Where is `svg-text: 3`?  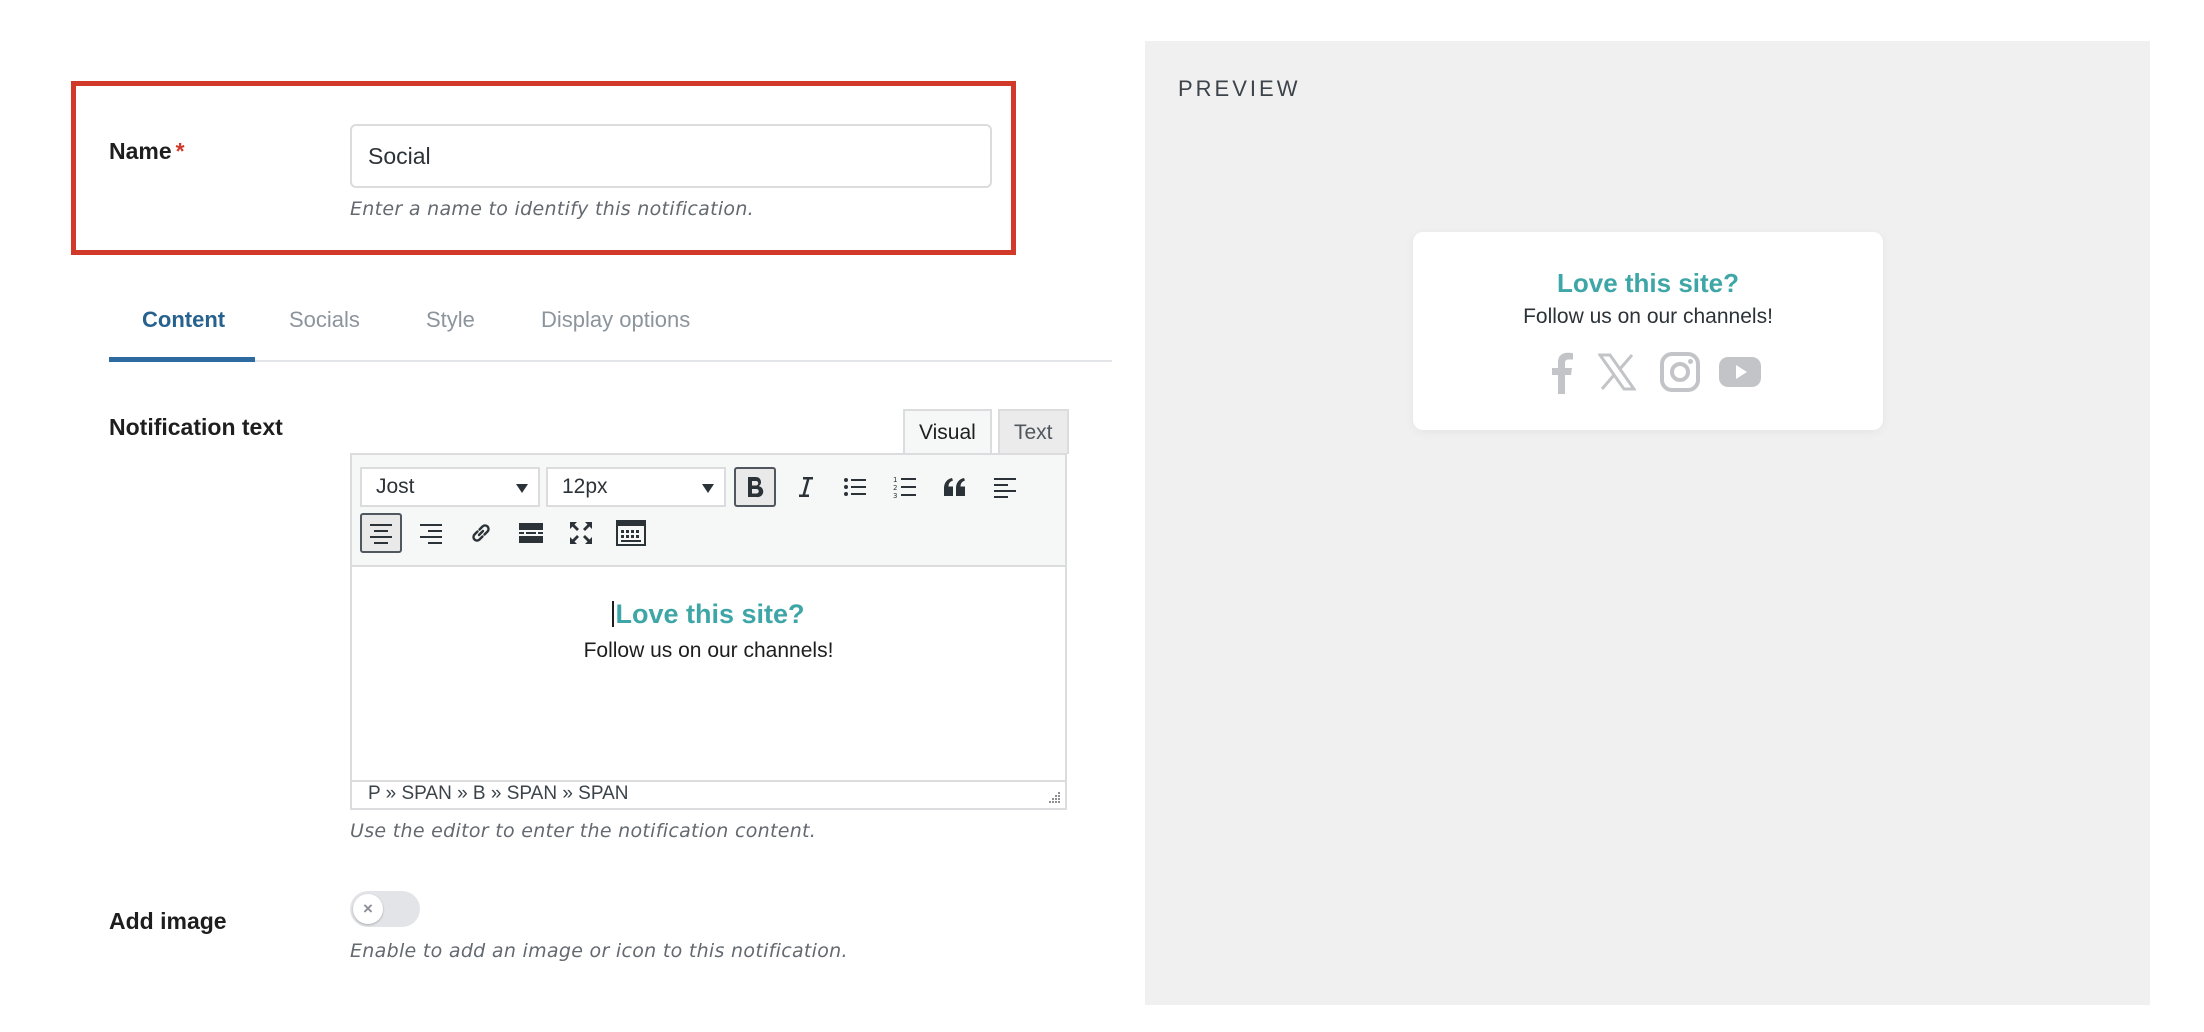 svg-text: 3 is located at coordinates (895, 495).